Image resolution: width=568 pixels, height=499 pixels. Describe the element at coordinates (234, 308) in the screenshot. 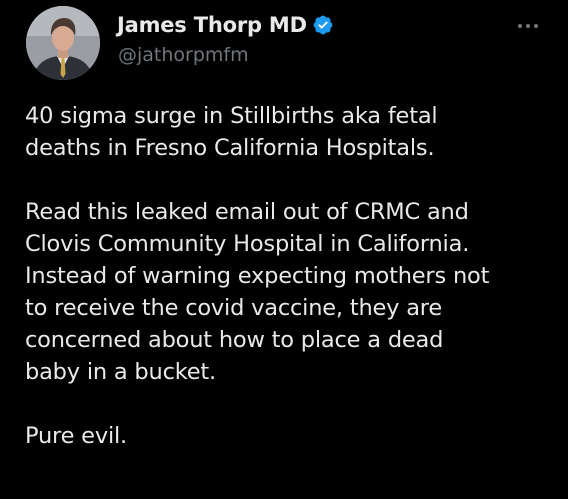

I see `tweet-line: to receive the covid vaccine, they are` at that location.